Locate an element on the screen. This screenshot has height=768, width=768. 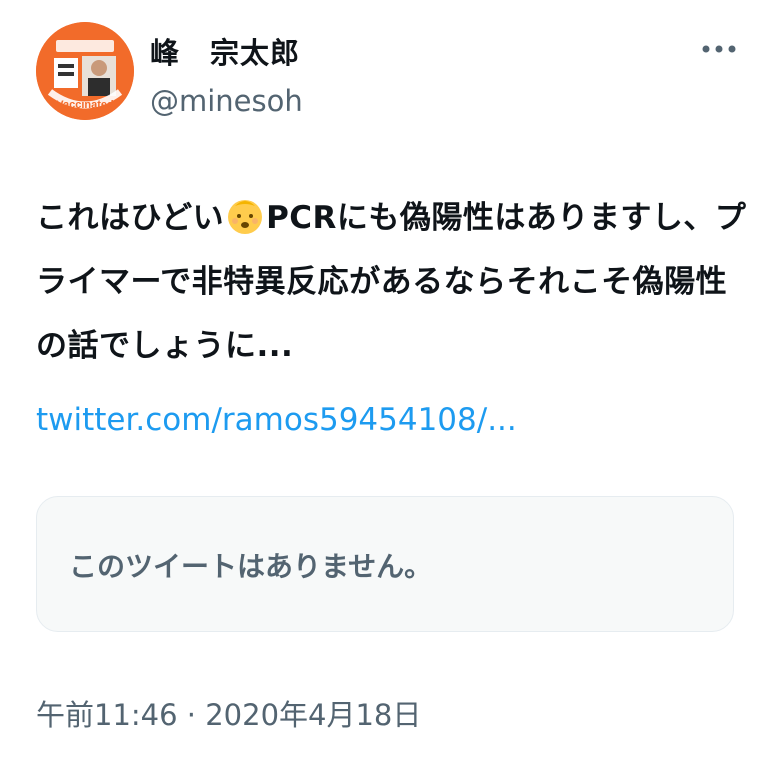
avatar-image: Vaccinated is located at coordinates (85, 71).